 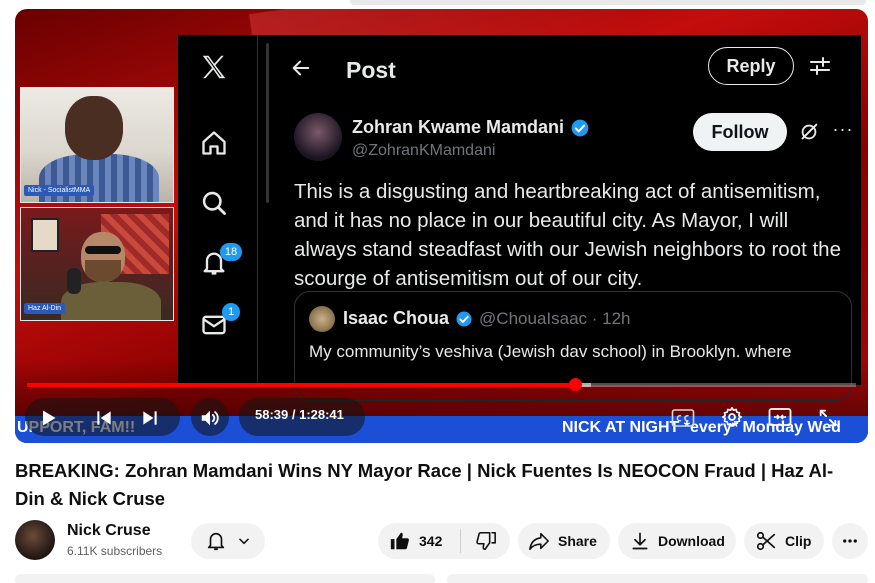 What do you see at coordinates (214, 143) in the screenshot?
I see `x-home-icon` at bounding box center [214, 143].